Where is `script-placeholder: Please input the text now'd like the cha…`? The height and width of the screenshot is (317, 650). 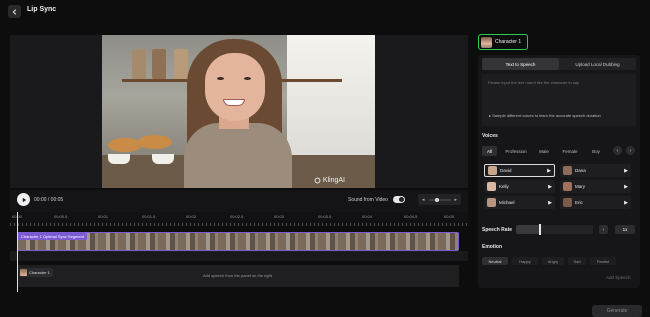
script-placeholder: Please input the text now'd like the cha… is located at coordinates (534, 82).